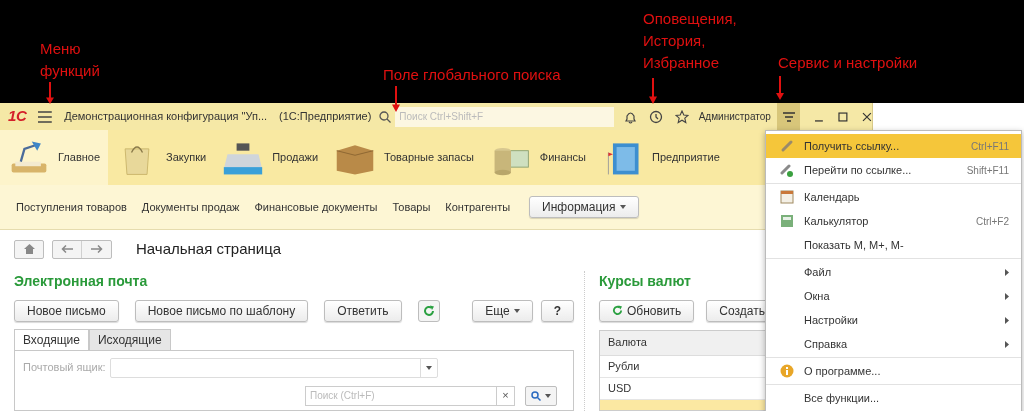 This screenshot has height=411, width=1024. Describe the element at coordinates (363, 310) in the screenshot. I see `toolbar-button: Ответить` at that location.